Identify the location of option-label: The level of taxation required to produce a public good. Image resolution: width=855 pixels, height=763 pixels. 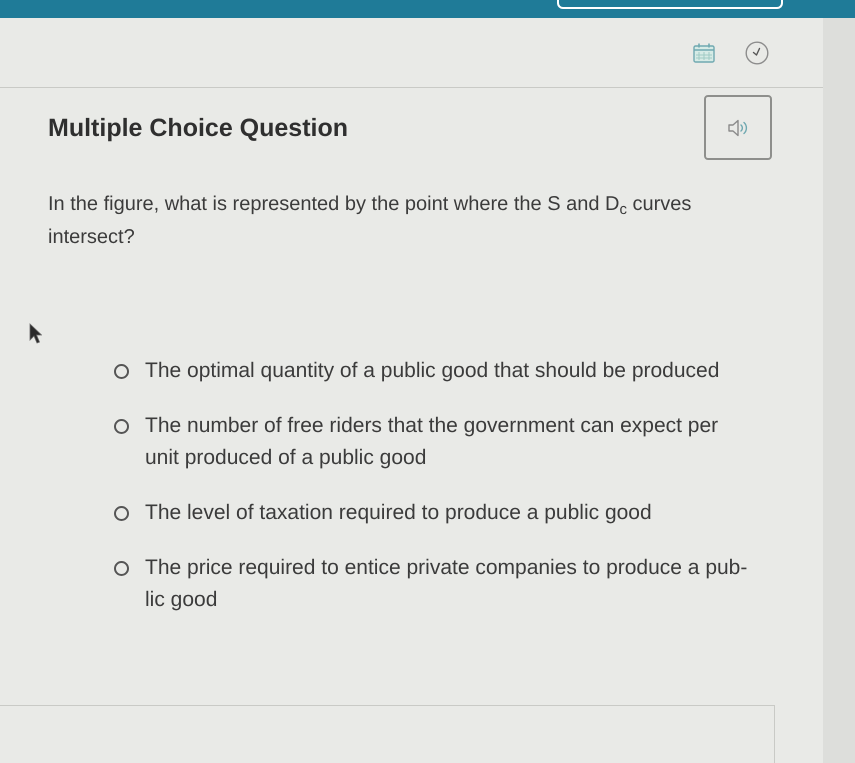
(451, 513).